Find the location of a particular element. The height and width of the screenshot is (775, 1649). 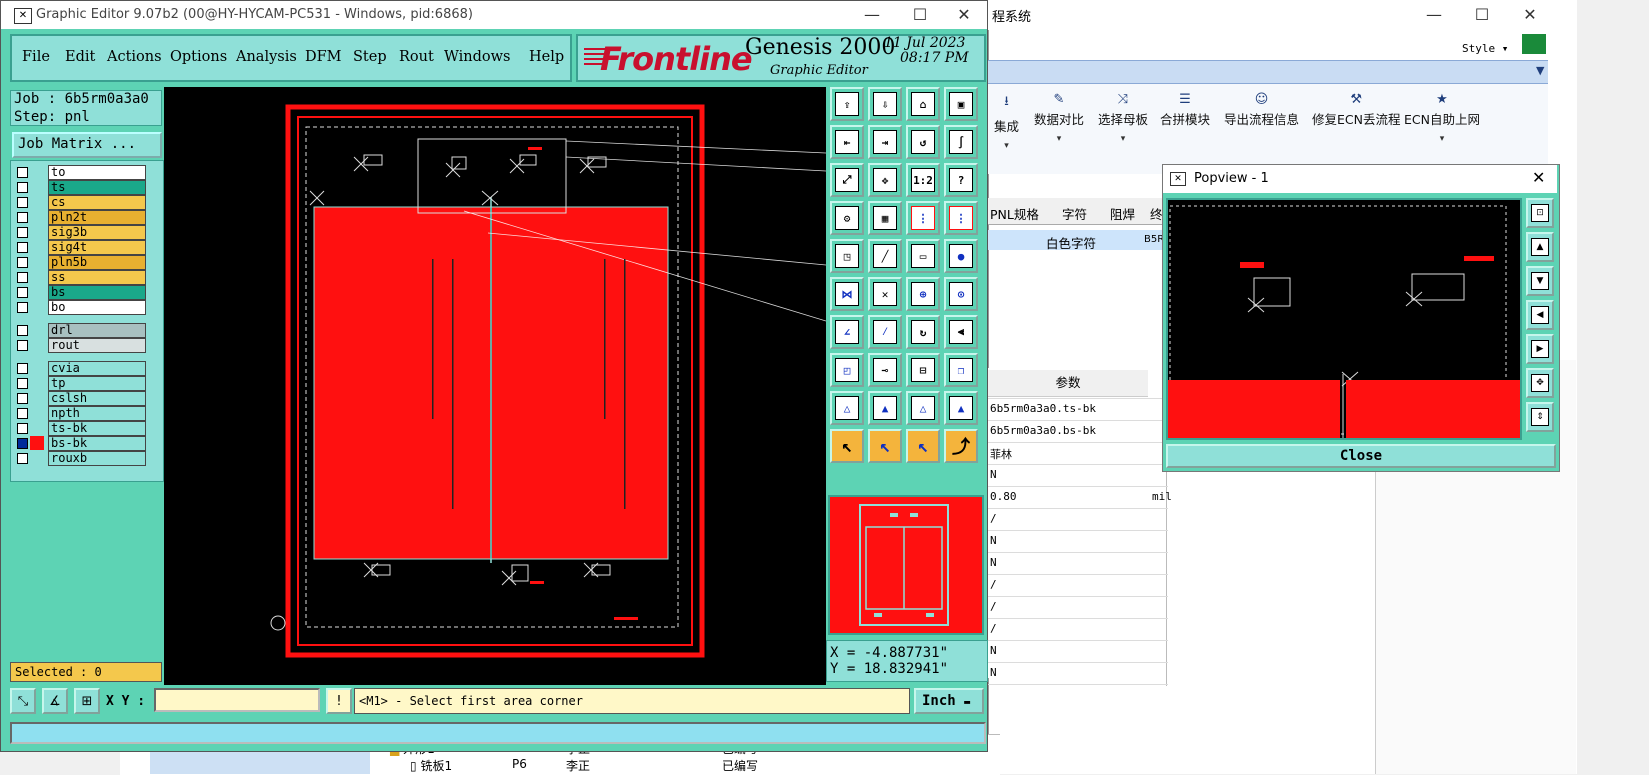

toolbar-item-ecn-self-service: ★ ECN自助上网 ▾ is located at coordinates (1442, 118).